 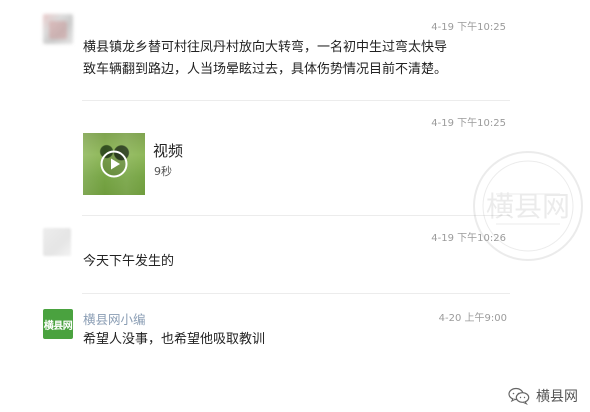 What do you see at coordinates (168, 151) in the screenshot?
I see `video-title: 视频` at bounding box center [168, 151].